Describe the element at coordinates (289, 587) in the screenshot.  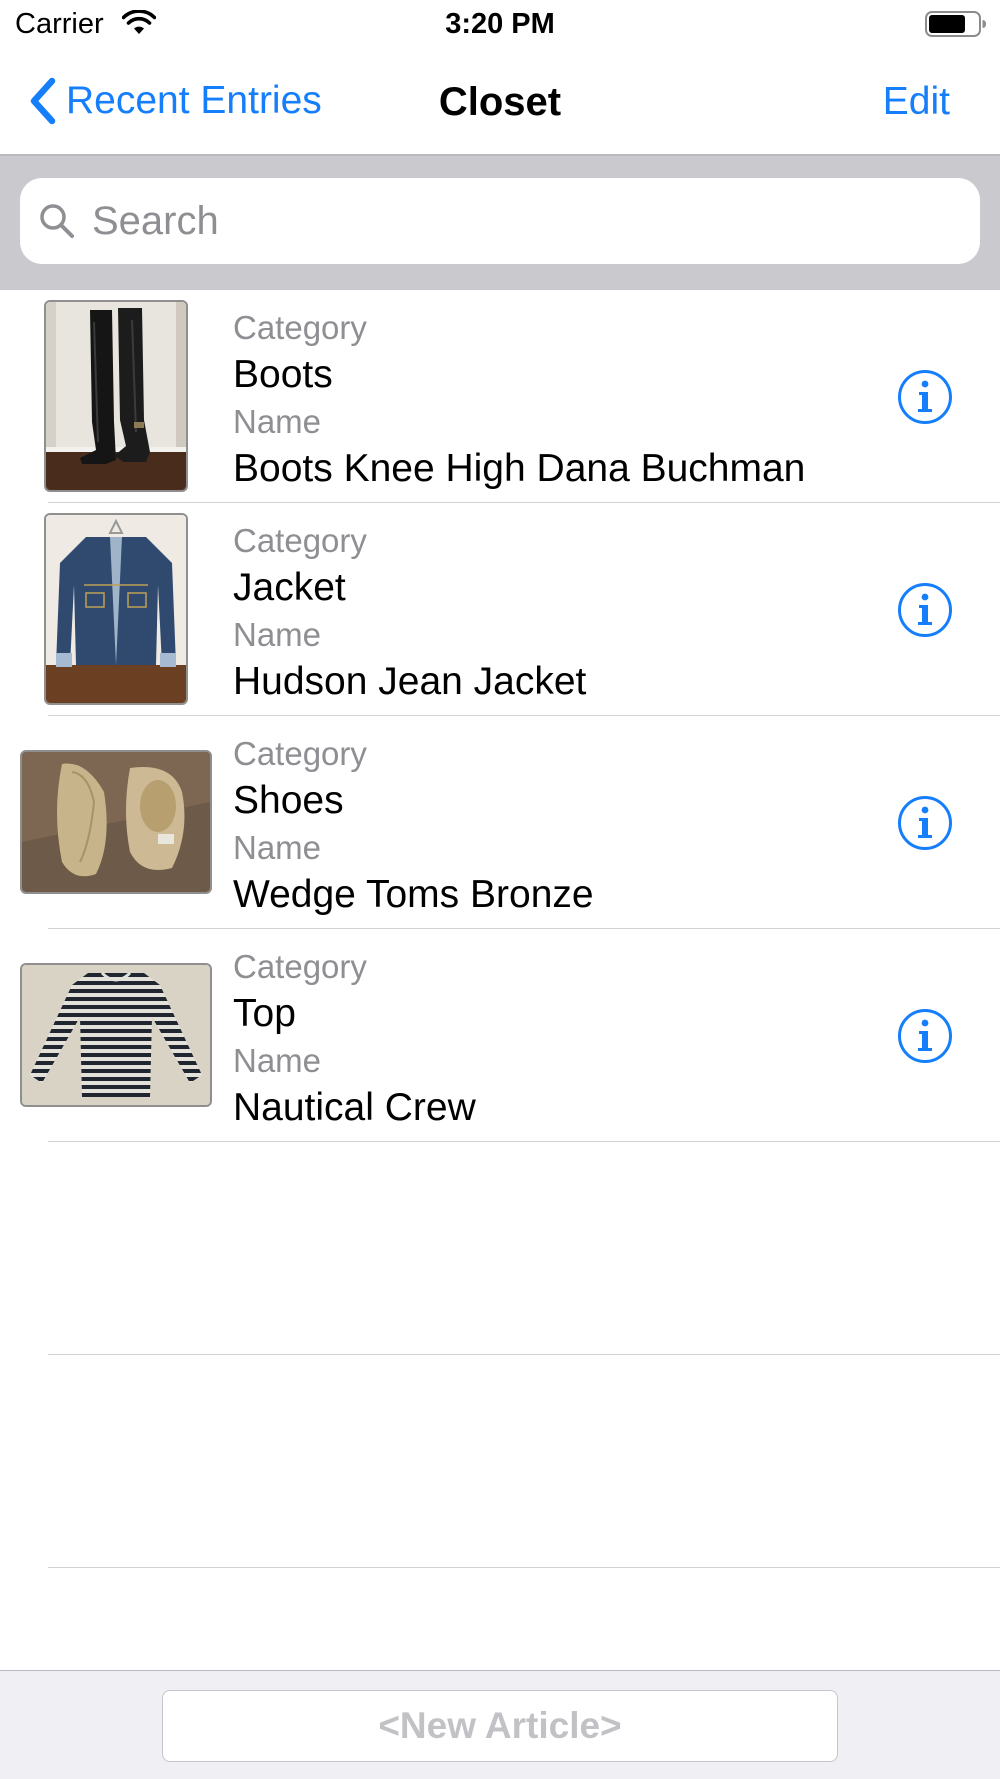
I see `category-value: Jacket` at that location.